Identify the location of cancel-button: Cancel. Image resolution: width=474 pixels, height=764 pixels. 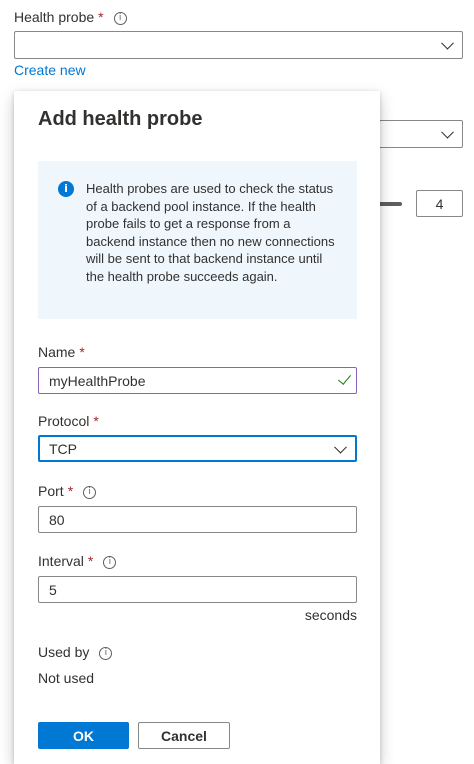
(184, 735).